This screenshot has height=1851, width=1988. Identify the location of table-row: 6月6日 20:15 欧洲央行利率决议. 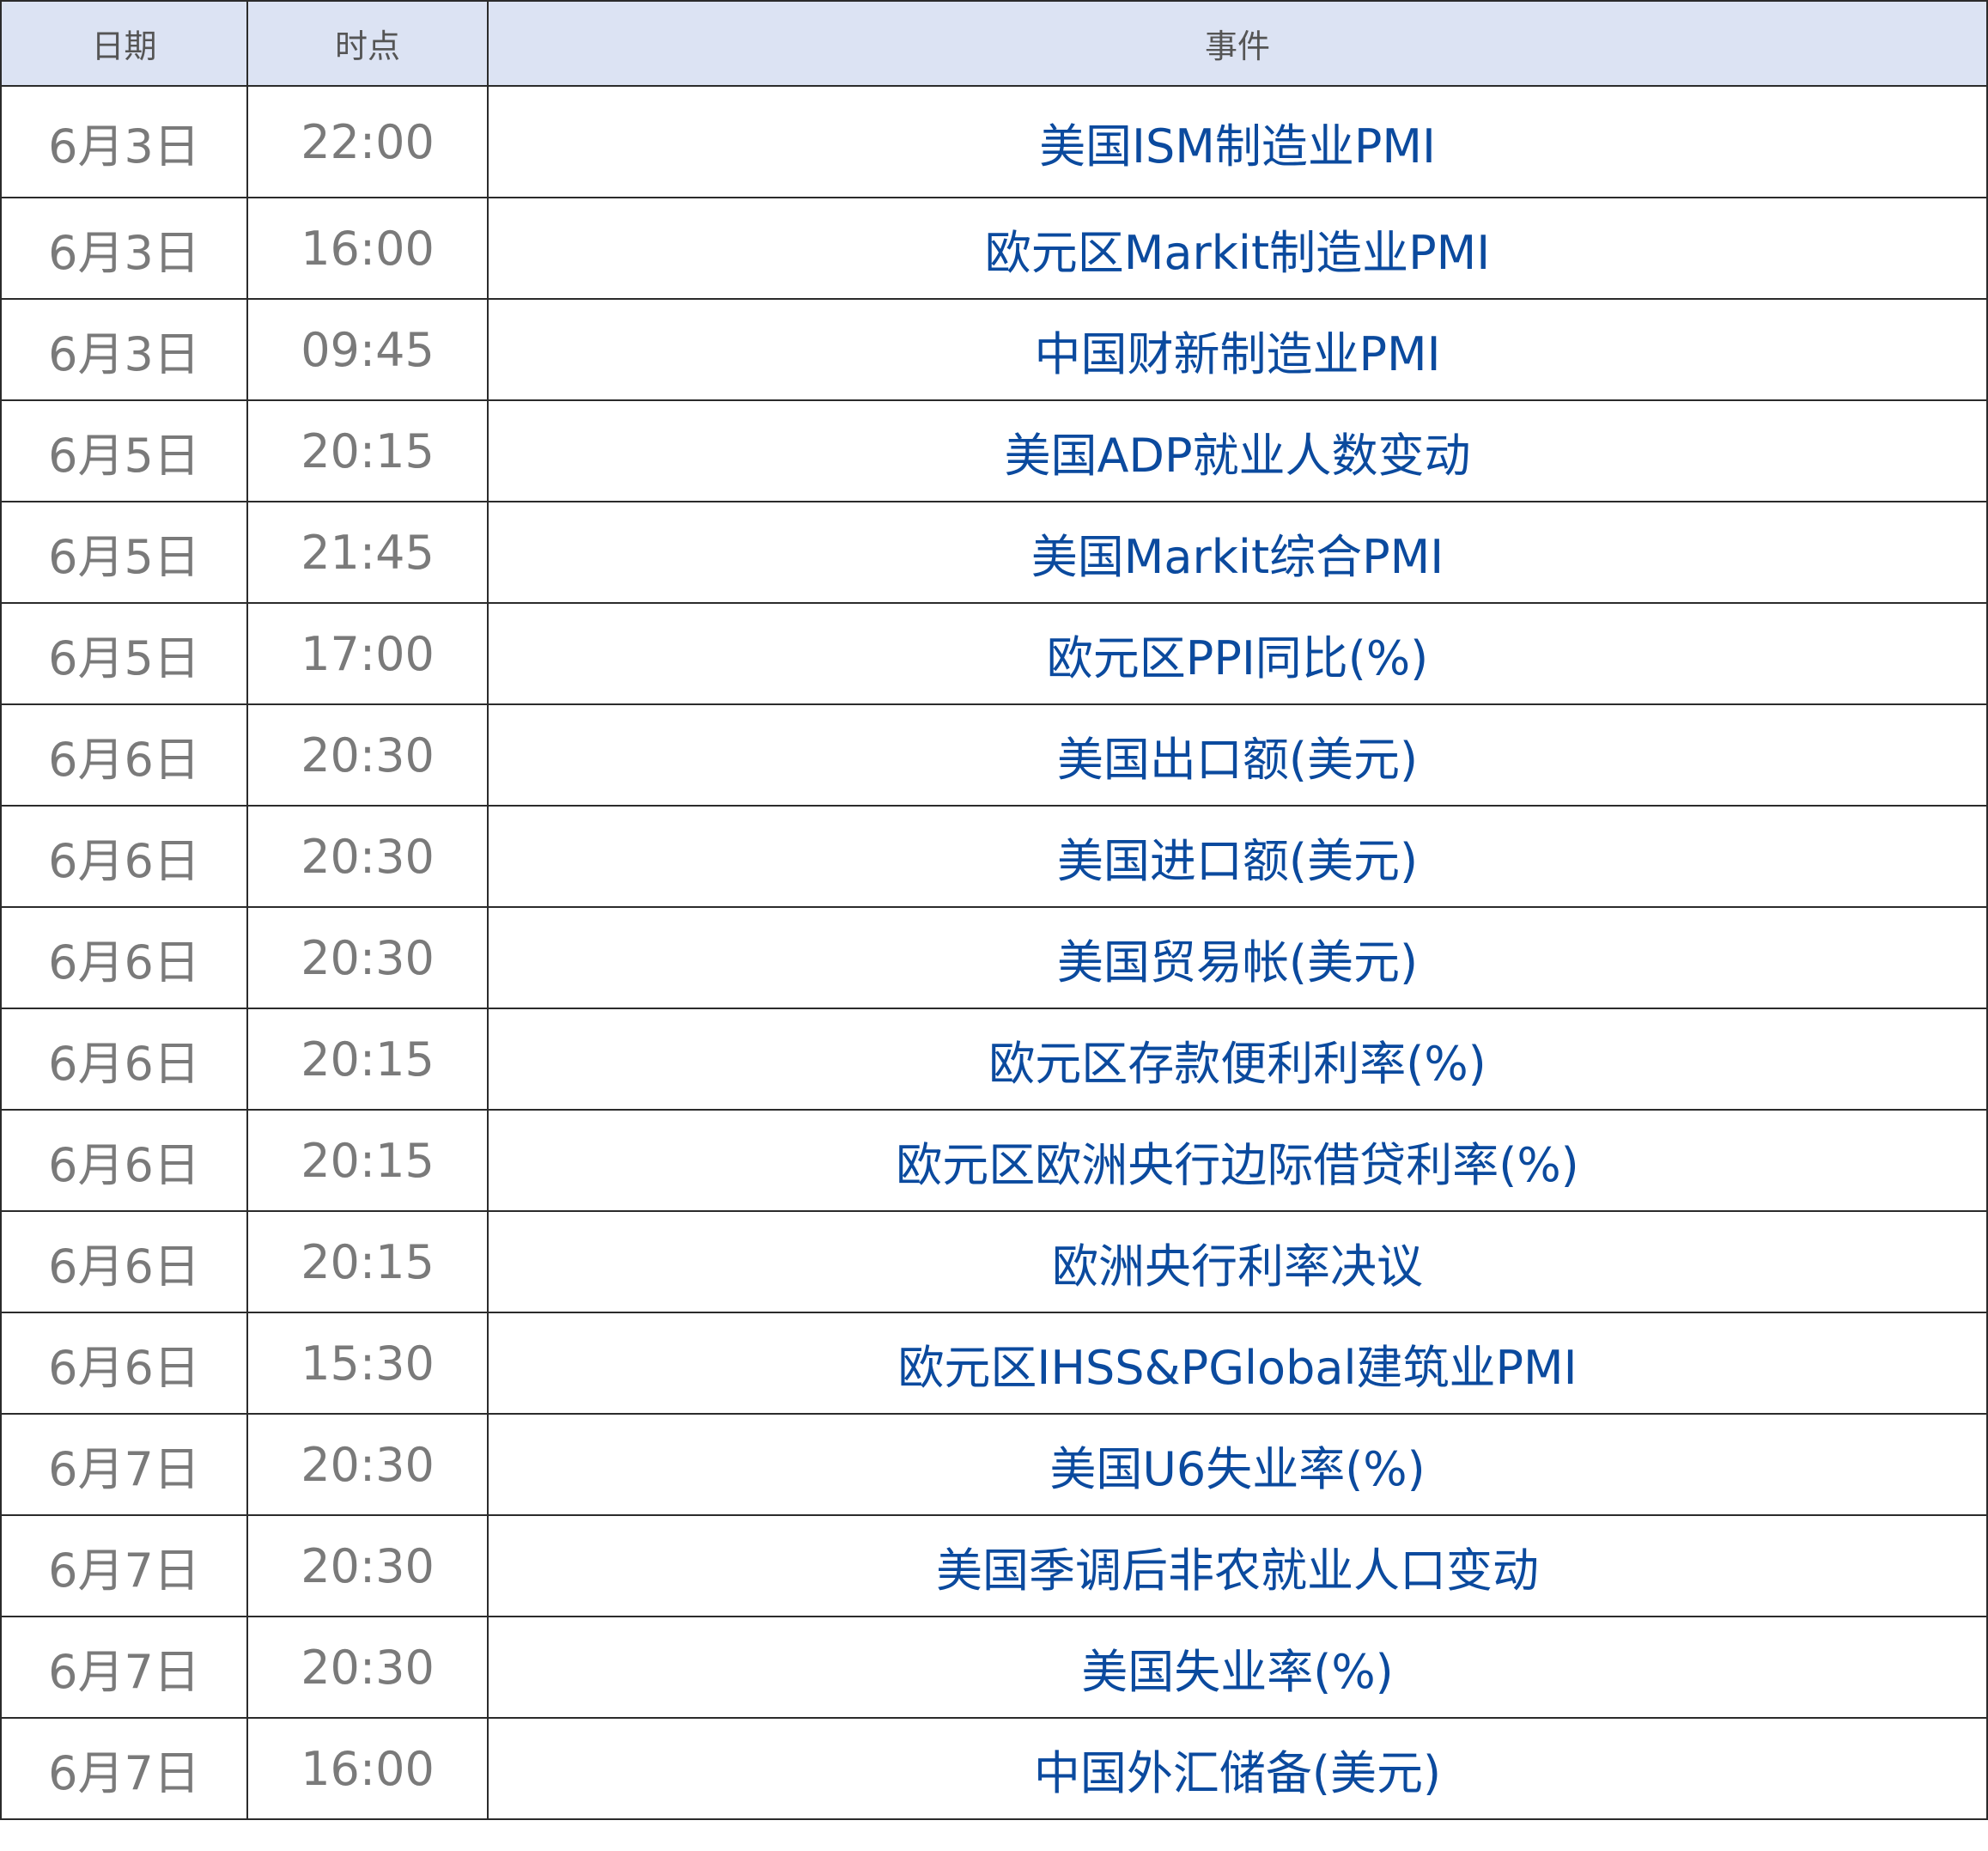
(994, 1261).